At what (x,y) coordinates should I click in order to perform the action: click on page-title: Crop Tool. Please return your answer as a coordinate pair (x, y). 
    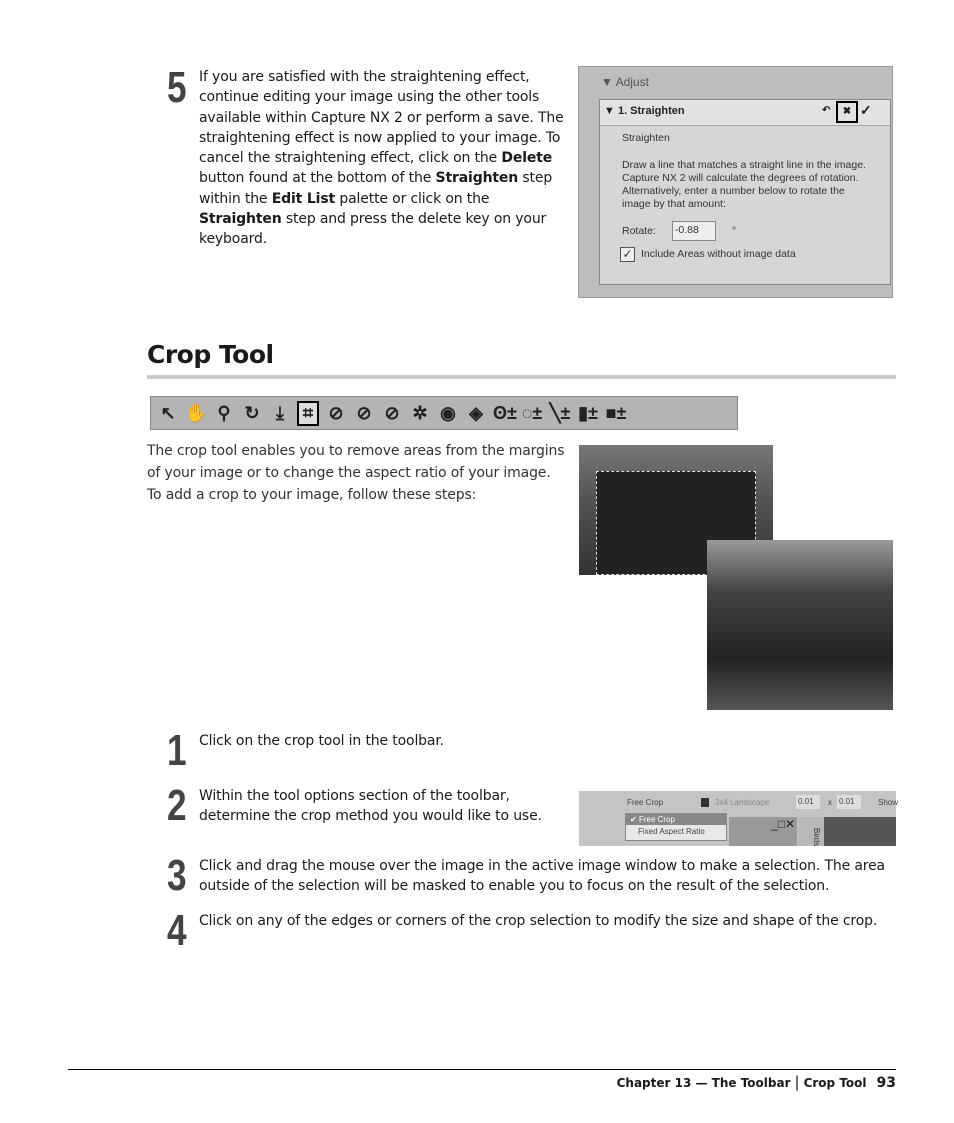
    Looking at the image, I should click on (210, 354).